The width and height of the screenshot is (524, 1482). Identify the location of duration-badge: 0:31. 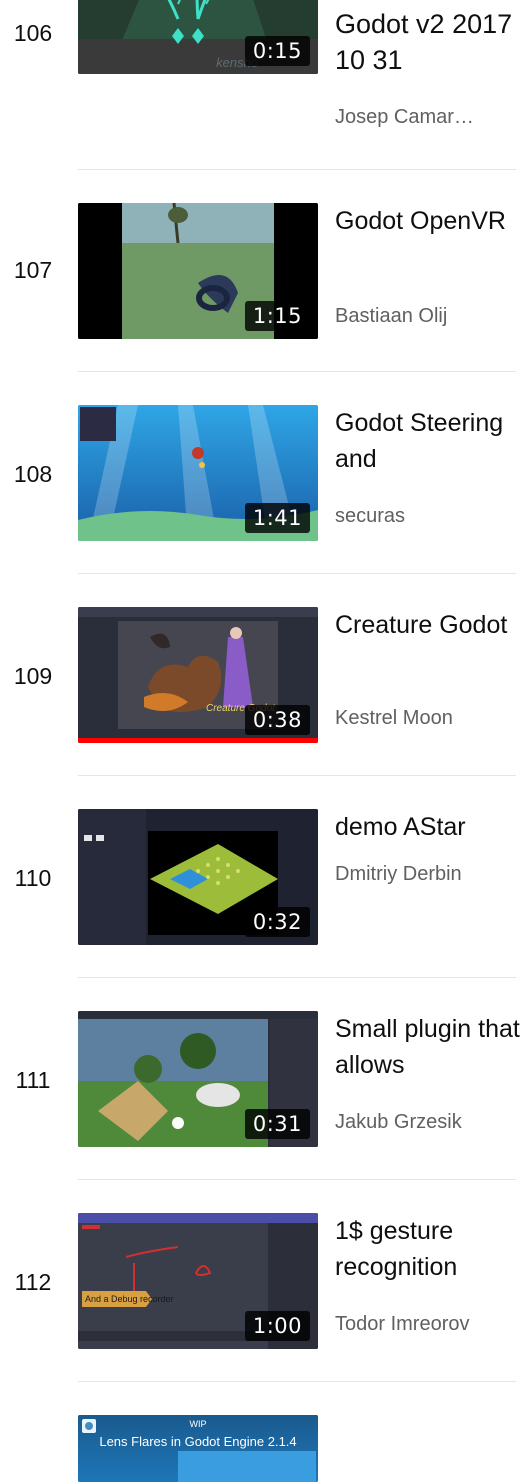
(277, 1124).